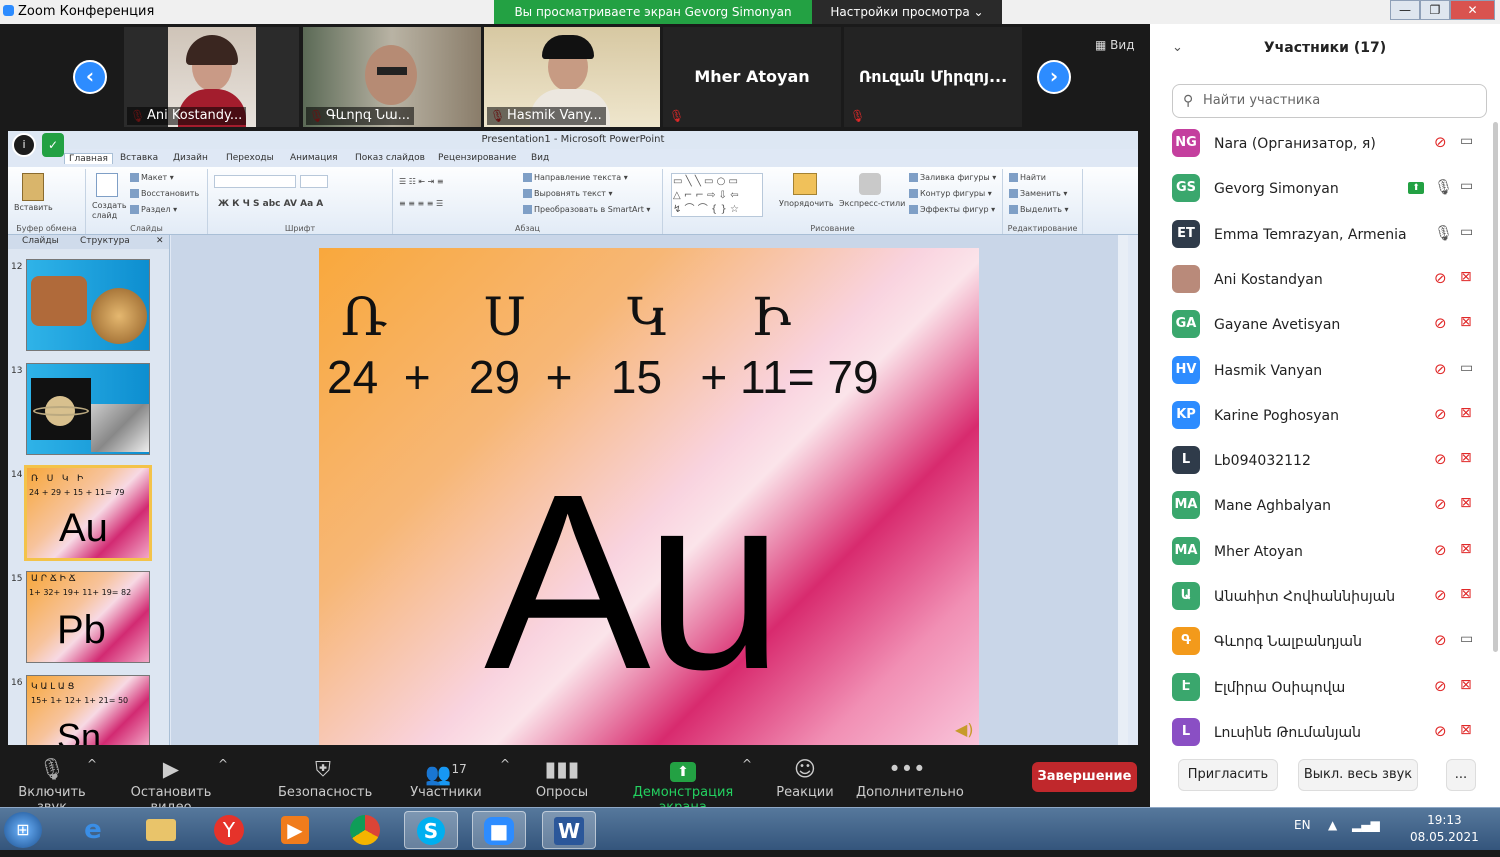  What do you see at coordinates (93, 830) in the screenshot?
I see `internet-explorer-icon: e` at bounding box center [93, 830].